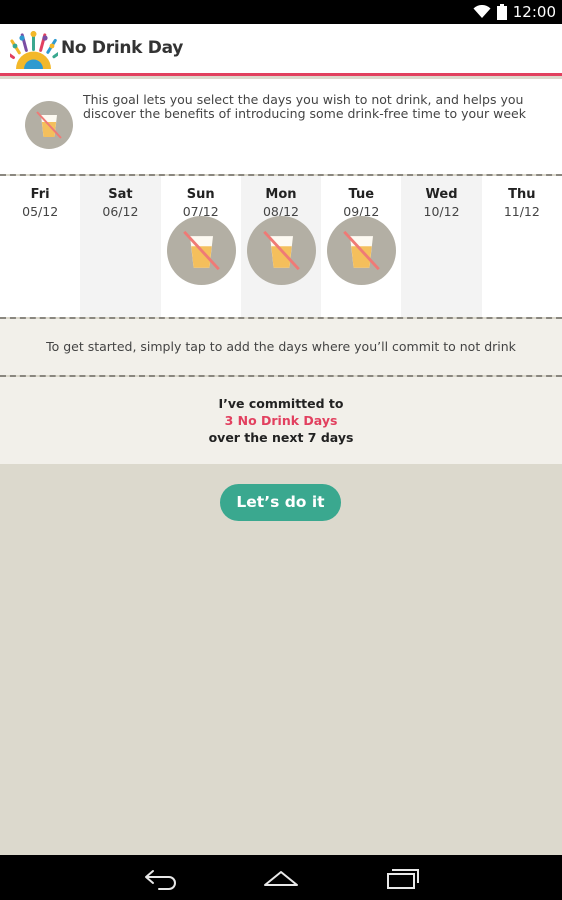  I want to click on day-name: Wed, so click(441, 194).